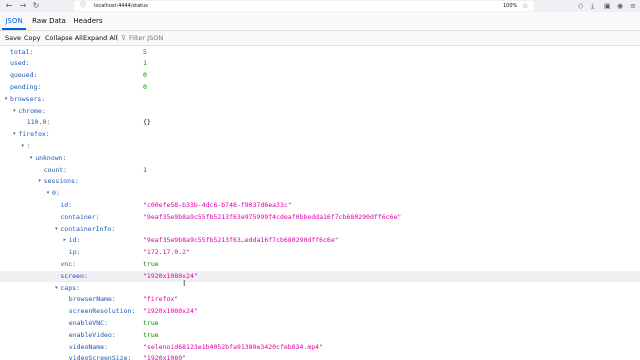 The height and width of the screenshot is (360, 640). What do you see at coordinates (32, 110) in the screenshot?
I see `tree-key: chrome:` at bounding box center [32, 110].